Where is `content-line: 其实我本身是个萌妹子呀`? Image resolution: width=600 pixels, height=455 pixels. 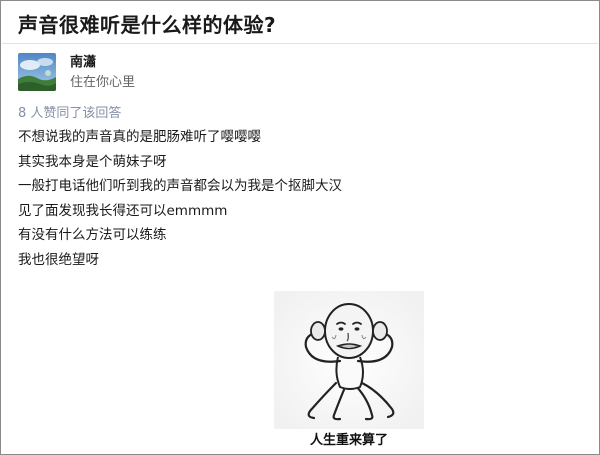 content-line: 其实我本身是个萌妹子呀 is located at coordinates (92, 161).